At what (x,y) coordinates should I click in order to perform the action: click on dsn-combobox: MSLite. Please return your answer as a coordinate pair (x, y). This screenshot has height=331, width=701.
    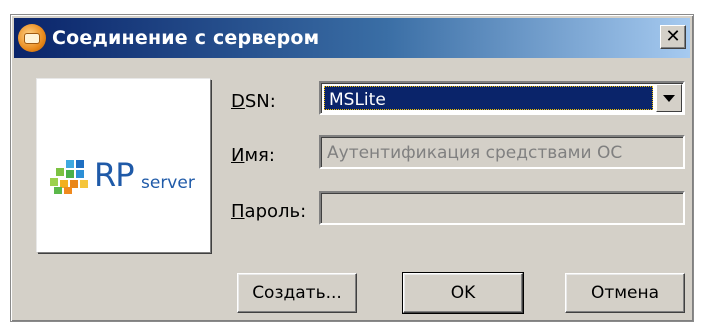
    Looking at the image, I should click on (502, 98).